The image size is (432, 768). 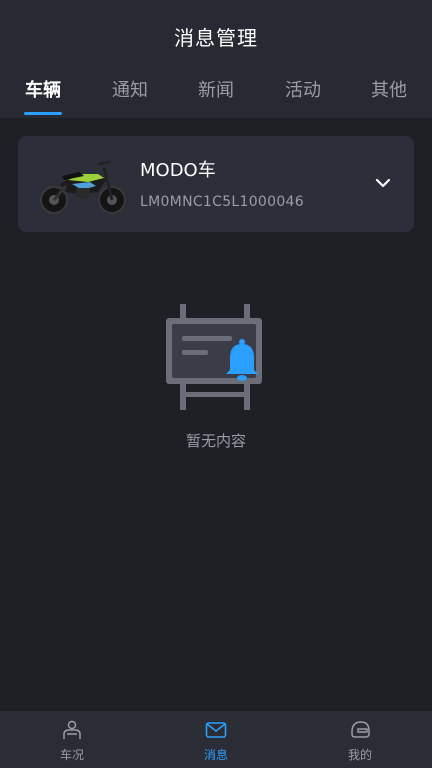 What do you see at coordinates (389, 89) in the screenshot?
I see `tab-other: 其他` at bounding box center [389, 89].